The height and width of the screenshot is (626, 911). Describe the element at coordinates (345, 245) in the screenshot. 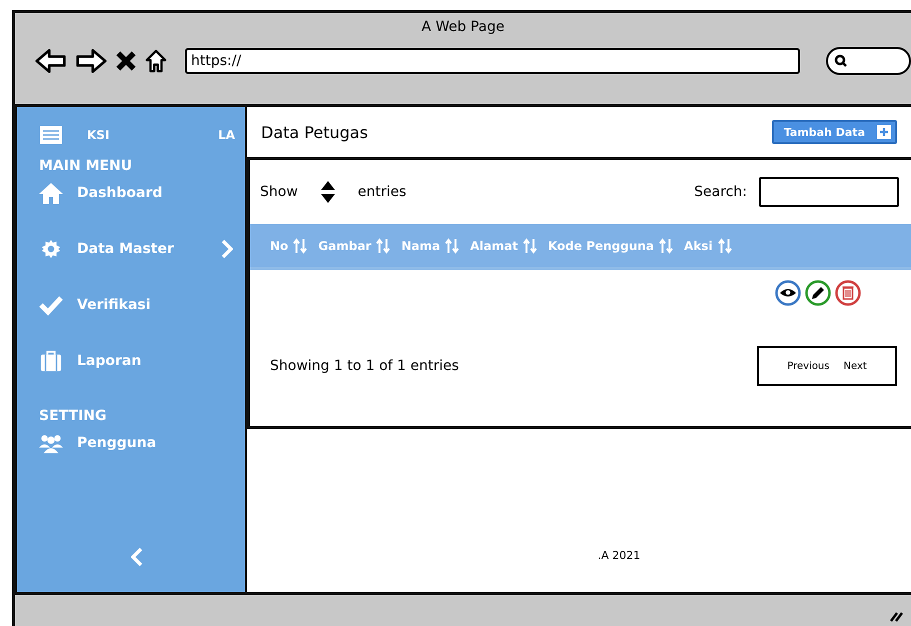

I see `column-header: Gambar` at that location.